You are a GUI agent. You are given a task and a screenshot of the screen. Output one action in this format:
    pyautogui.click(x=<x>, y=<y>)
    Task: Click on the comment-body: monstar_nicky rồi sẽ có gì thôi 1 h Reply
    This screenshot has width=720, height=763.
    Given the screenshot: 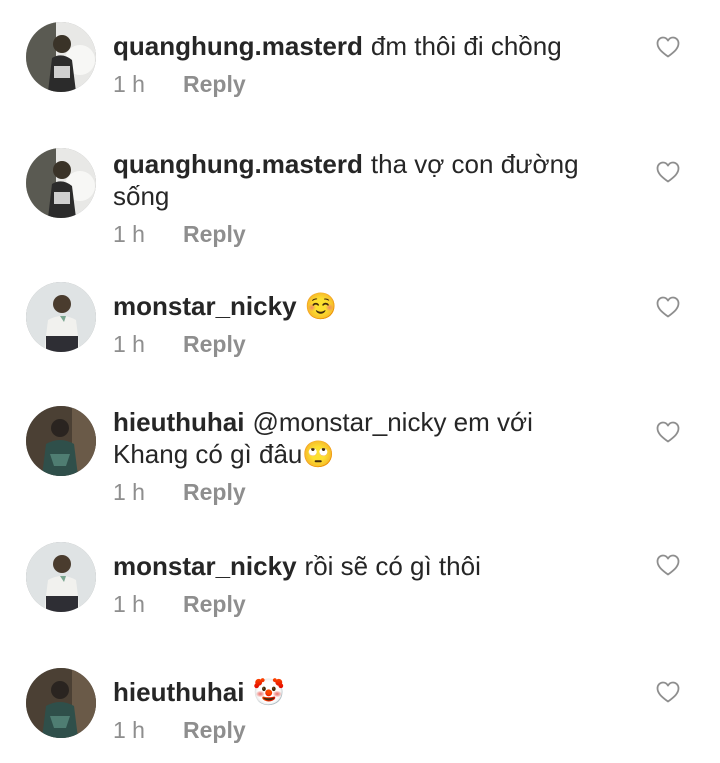 What is the action you would take?
    pyautogui.click(x=381, y=584)
    